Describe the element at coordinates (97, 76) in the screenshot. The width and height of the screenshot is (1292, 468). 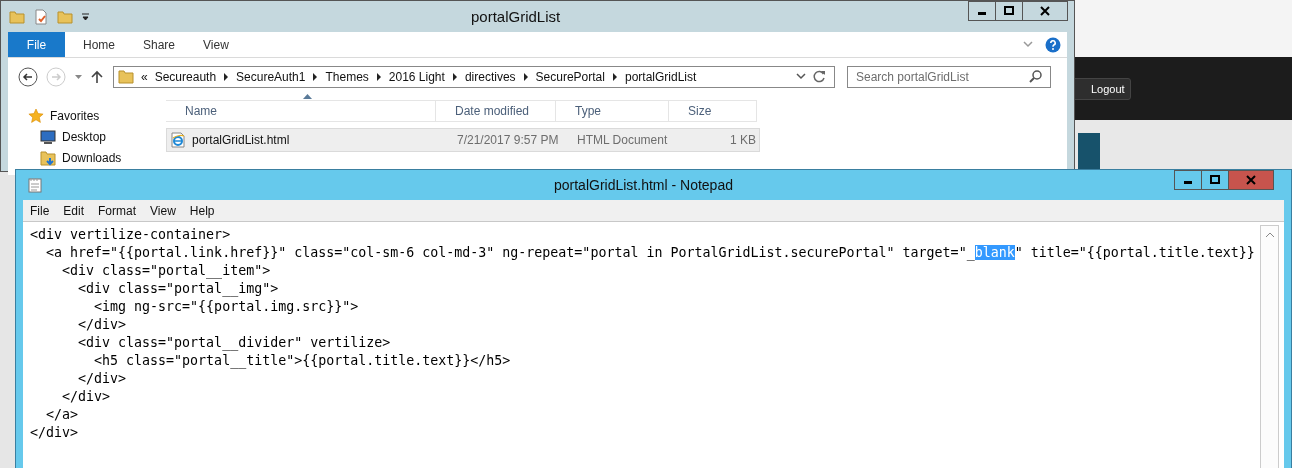
I see `up-arrow-icon` at that location.